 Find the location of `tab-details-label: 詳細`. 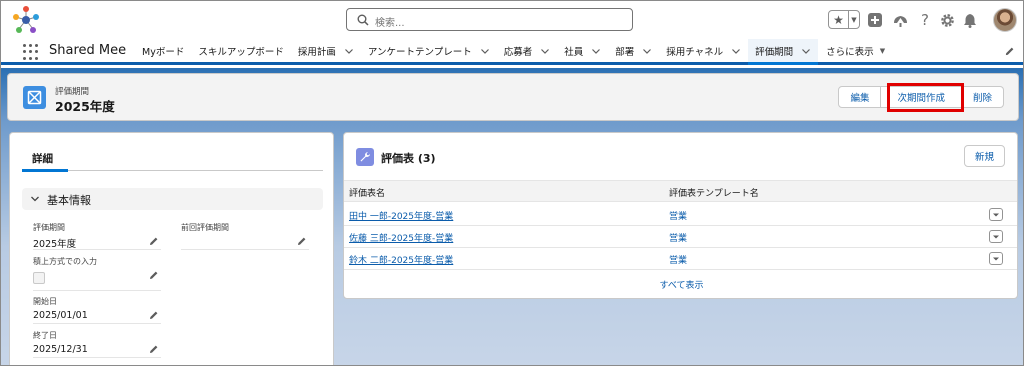

tab-details-label: 詳細 is located at coordinates (42, 159).